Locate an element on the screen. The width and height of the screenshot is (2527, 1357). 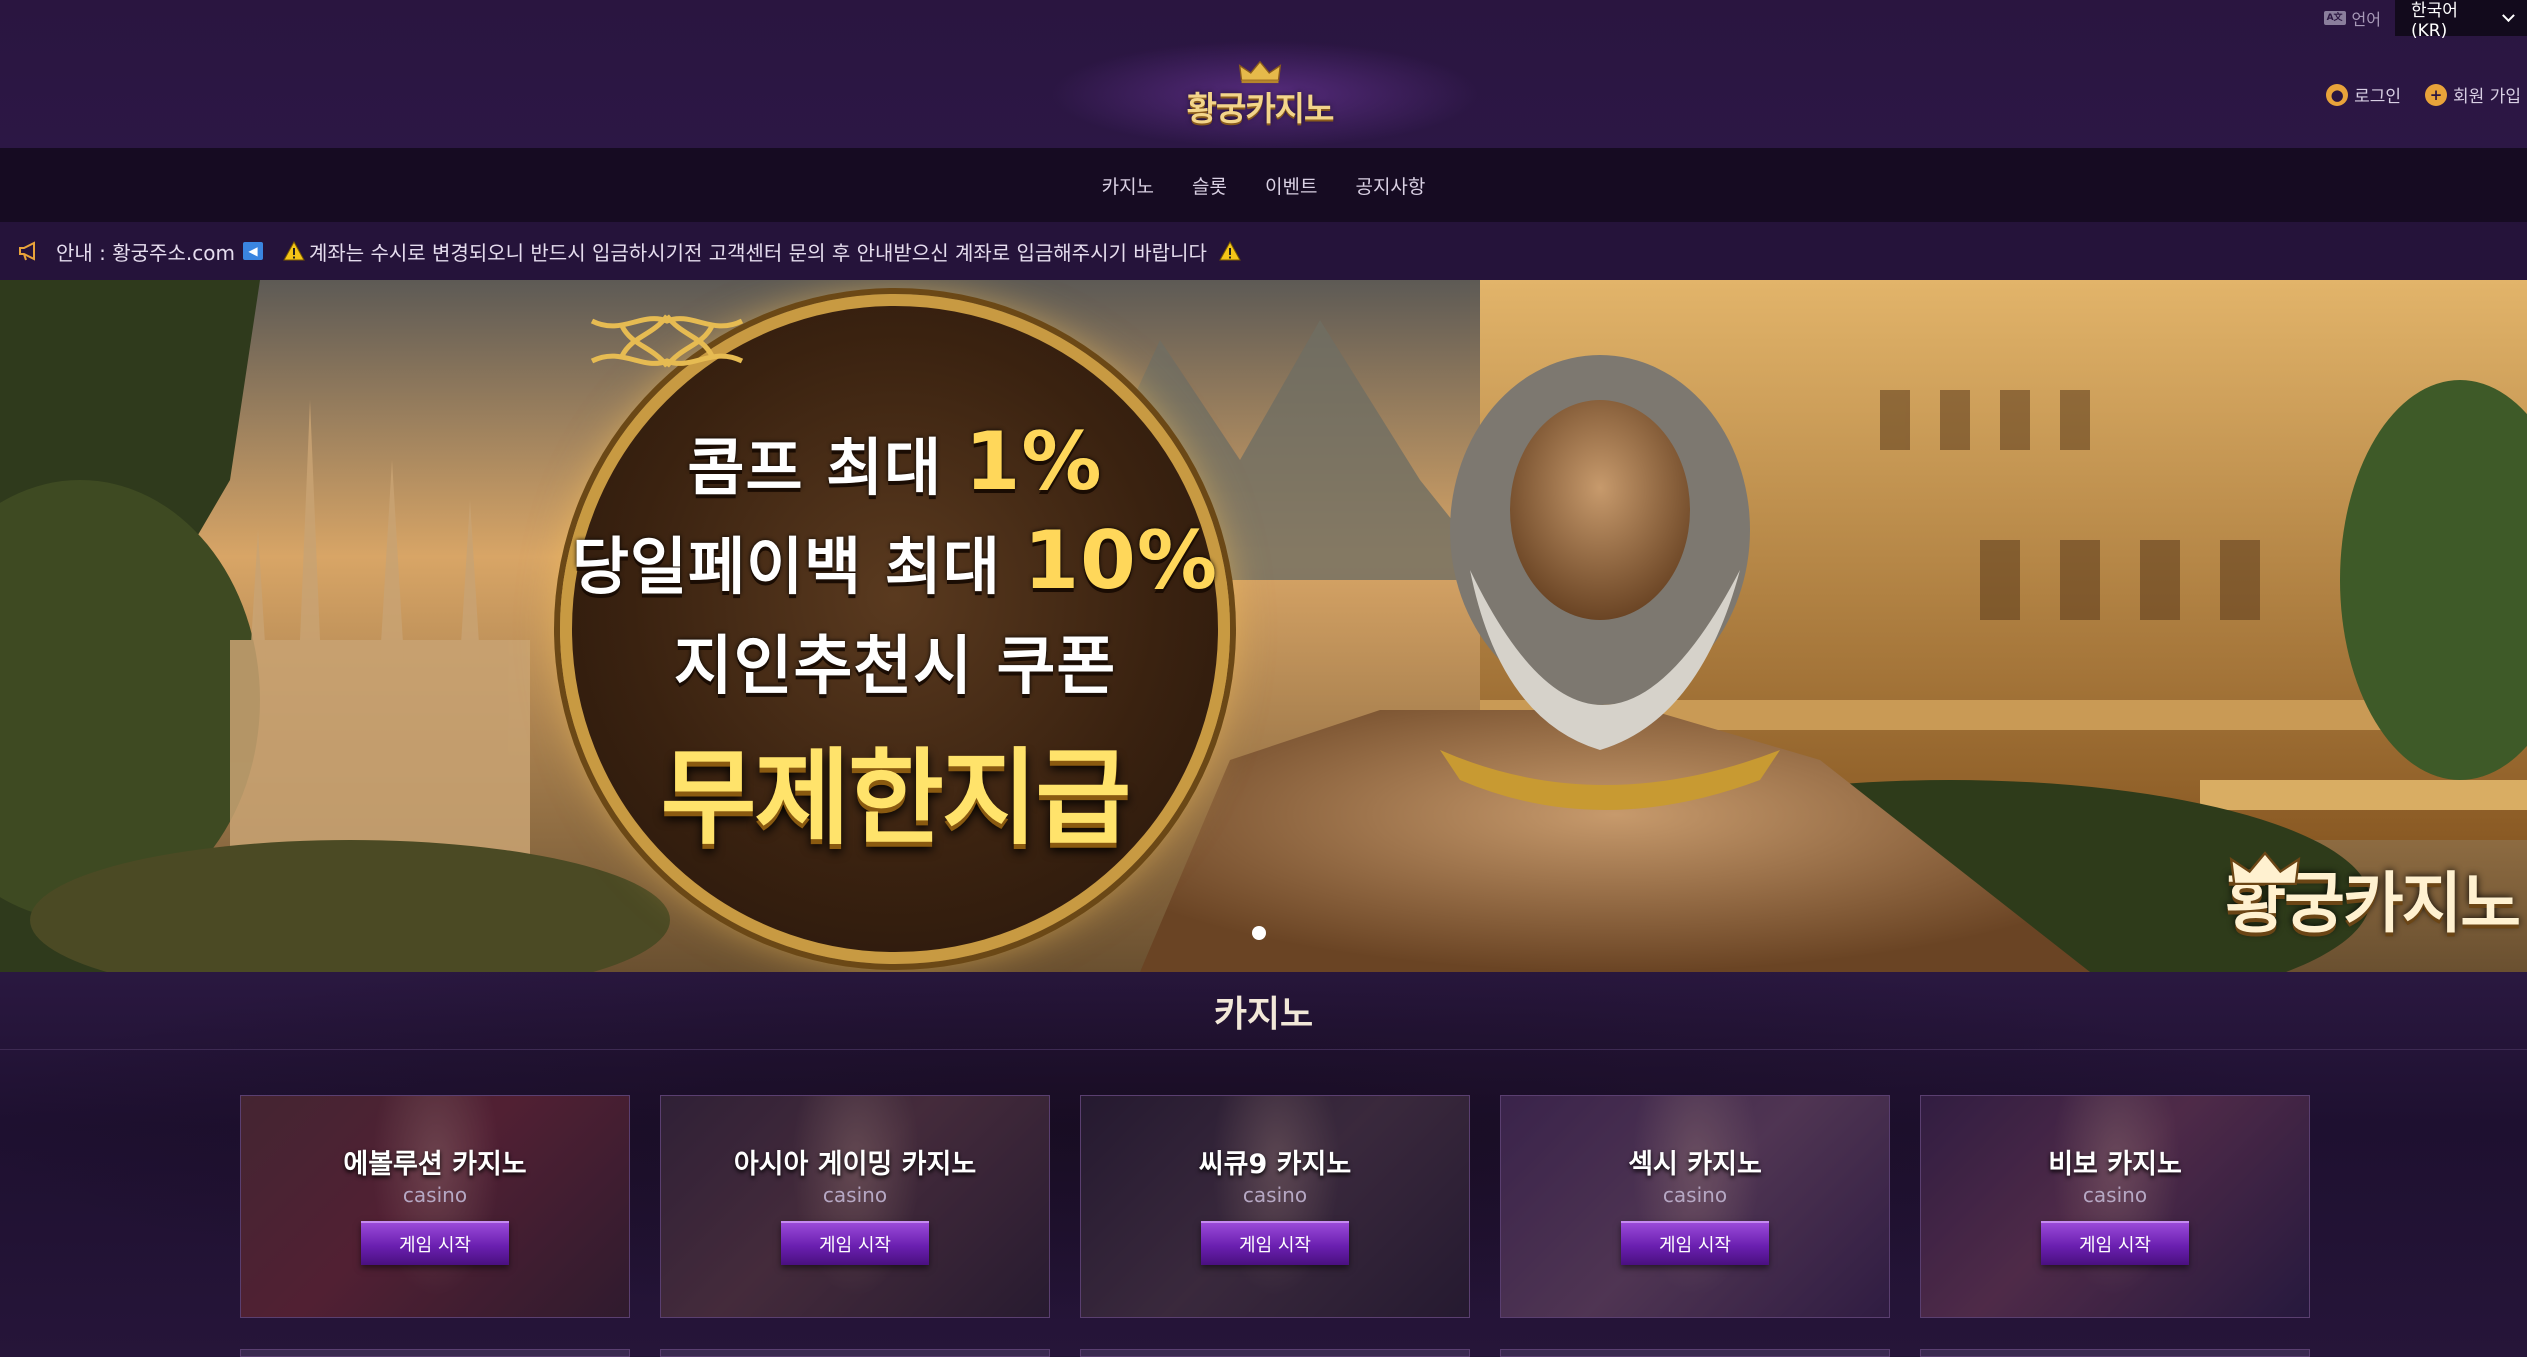
signup-link: + 회원 가입 is located at coordinates (2473, 94).